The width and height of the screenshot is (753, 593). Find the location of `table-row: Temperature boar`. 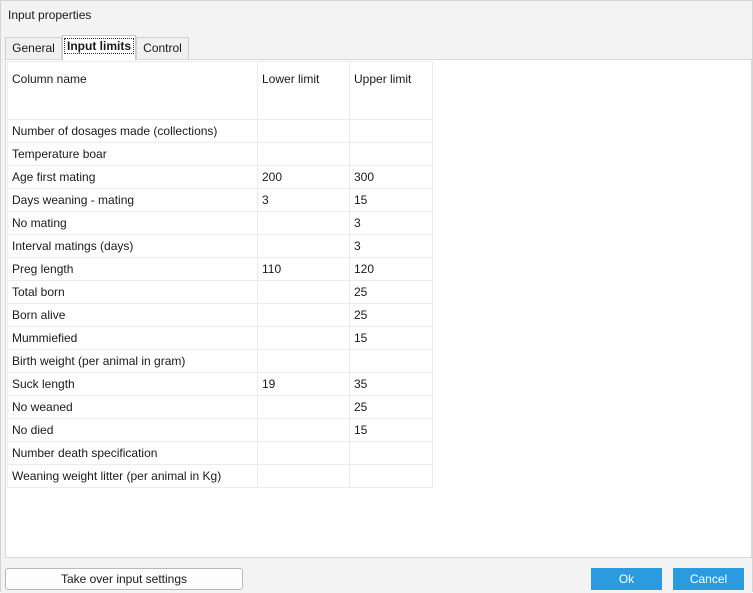

table-row: Temperature boar is located at coordinates (220, 154).